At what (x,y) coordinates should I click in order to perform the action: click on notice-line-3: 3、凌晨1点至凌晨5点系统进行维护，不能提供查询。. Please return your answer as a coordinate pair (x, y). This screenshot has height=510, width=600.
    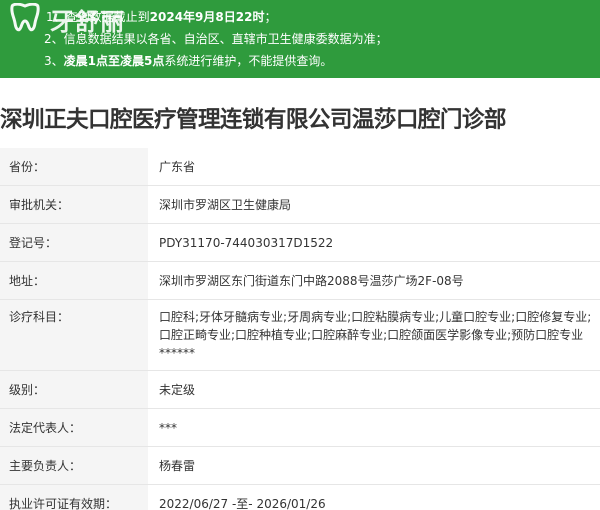
    Looking at the image, I should click on (188, 61).